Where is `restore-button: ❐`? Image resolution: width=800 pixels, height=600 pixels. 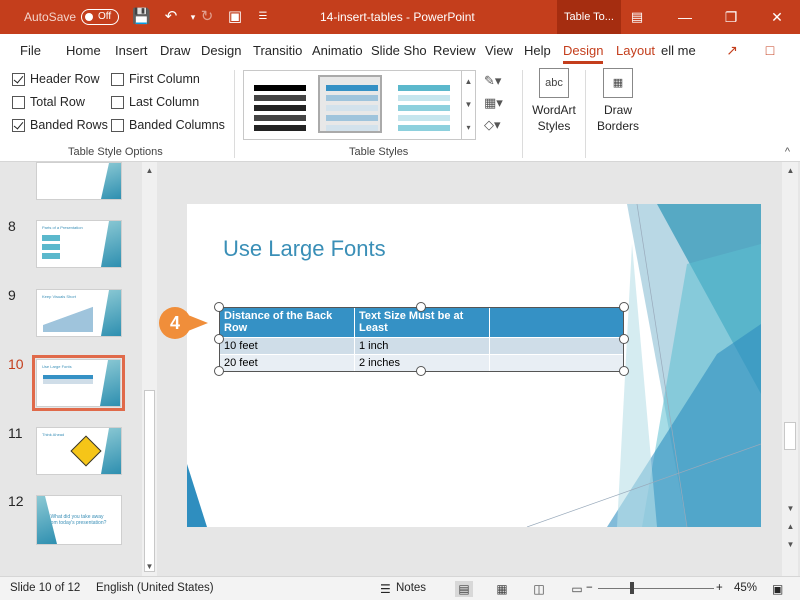
restore-button: ❐ is located at coordinates (731, 17).